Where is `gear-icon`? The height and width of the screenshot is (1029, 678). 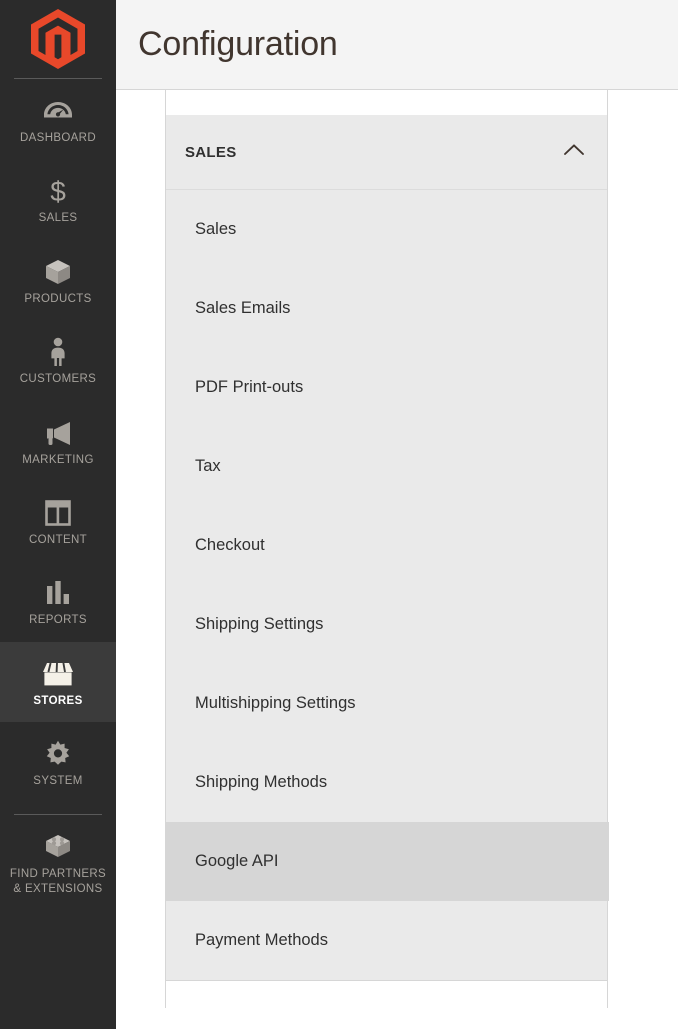 gear-icon is located at coordinates (58, 754).